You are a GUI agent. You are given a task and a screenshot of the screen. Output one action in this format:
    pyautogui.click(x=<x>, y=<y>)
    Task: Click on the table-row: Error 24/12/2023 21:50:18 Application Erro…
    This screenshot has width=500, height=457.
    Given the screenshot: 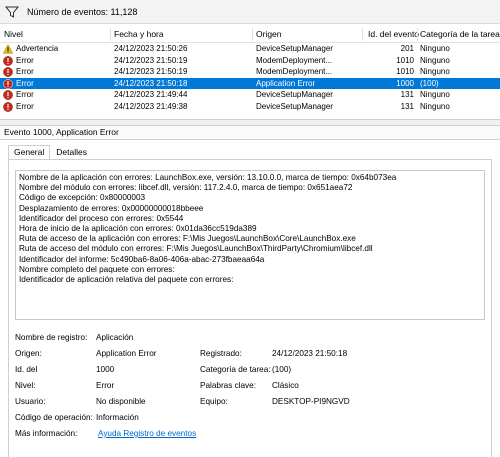 What is the action you would take?
    pyautogui.click(x=250, y=83)
    